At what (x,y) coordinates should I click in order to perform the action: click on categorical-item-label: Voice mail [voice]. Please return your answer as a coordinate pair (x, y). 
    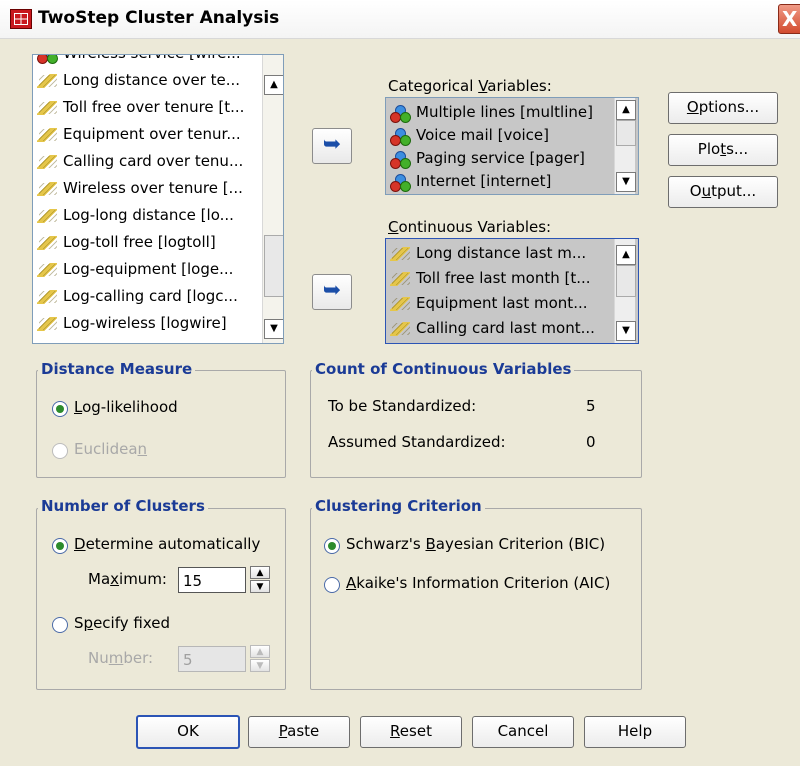
    Looking at the image, I should click on (482, 135).